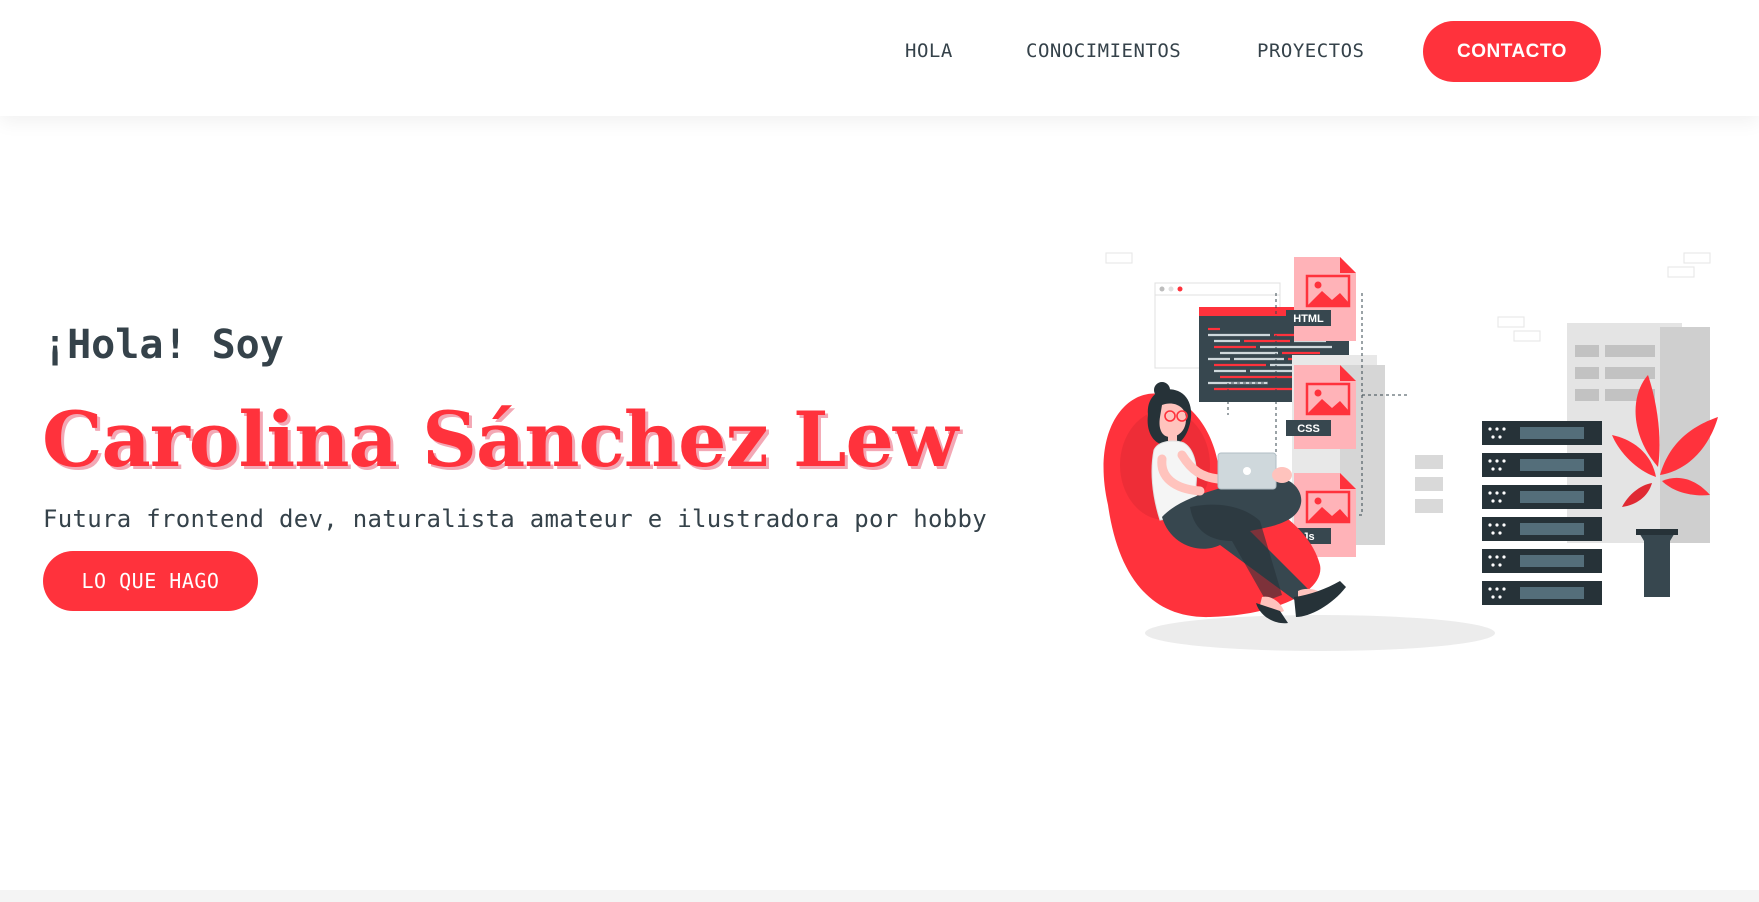  I want to click on nav-link-conocimientos: CONOCIMIENTOS, so click(1103, 51).